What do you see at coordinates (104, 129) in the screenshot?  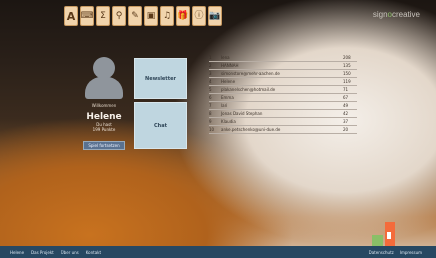 I see `profile-points: 199 Punkte` at bounding box center [104, 129].